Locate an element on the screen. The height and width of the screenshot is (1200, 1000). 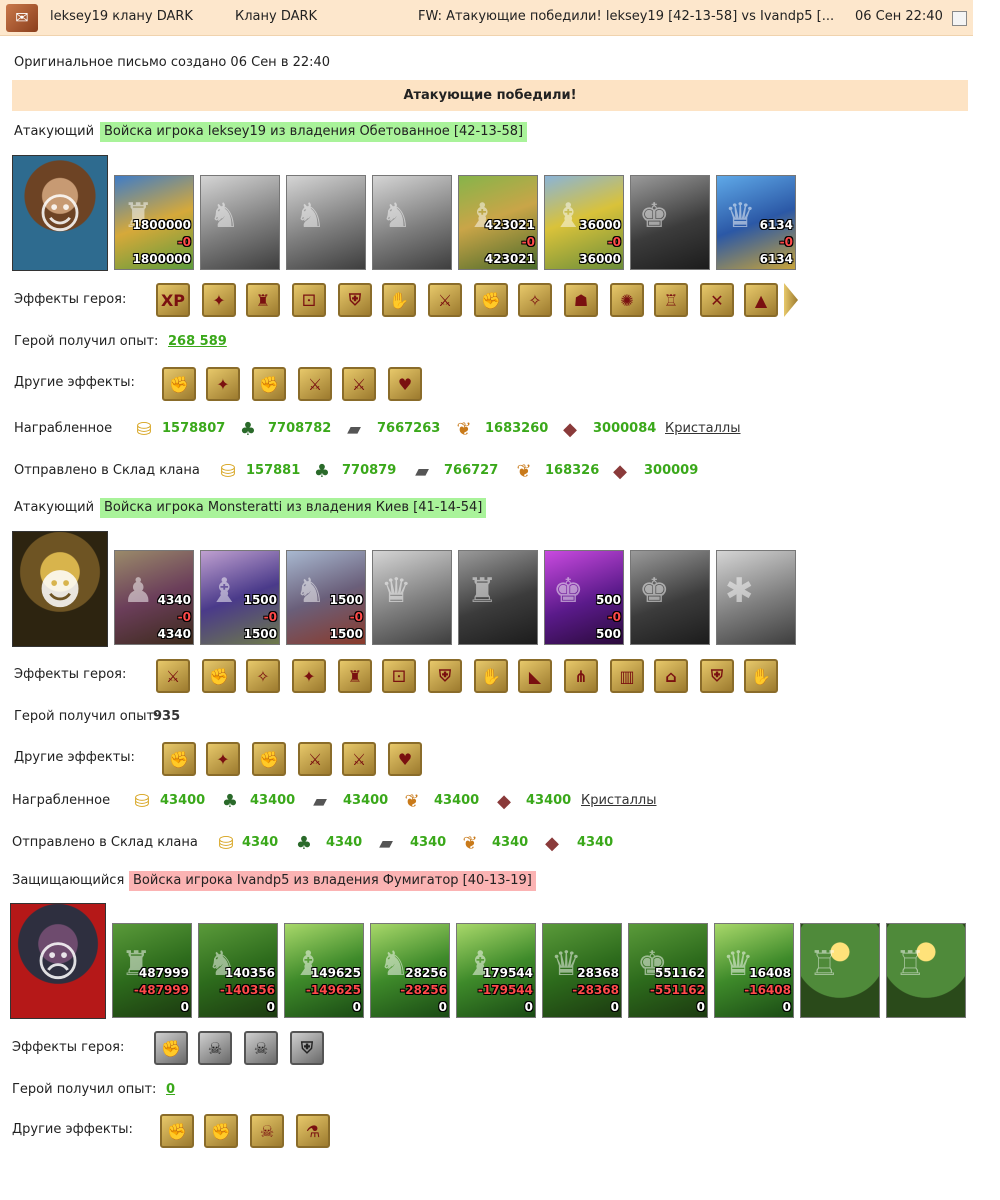
unit-slot: ♛ 16408 -16408 0 is located at coordinates (754, 970).